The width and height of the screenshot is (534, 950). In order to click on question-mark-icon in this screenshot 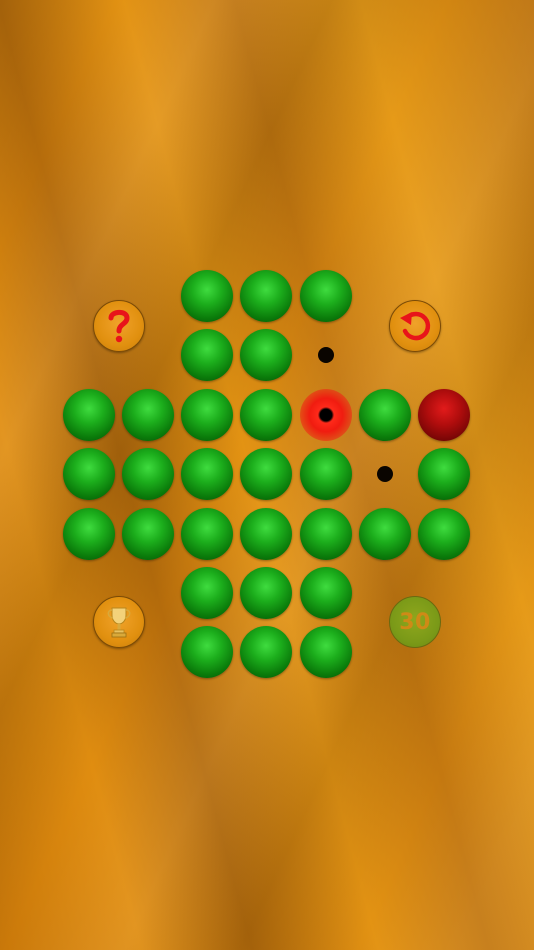, I will do `click(119, 326)`.